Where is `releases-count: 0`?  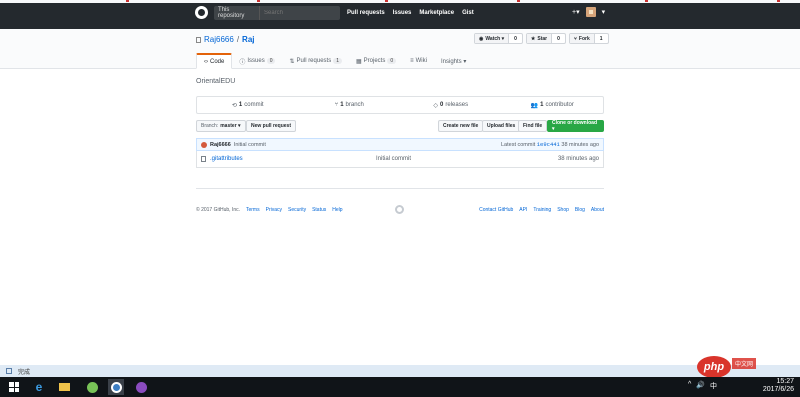 releases-count: 0 is located at coordinates (442, 105).